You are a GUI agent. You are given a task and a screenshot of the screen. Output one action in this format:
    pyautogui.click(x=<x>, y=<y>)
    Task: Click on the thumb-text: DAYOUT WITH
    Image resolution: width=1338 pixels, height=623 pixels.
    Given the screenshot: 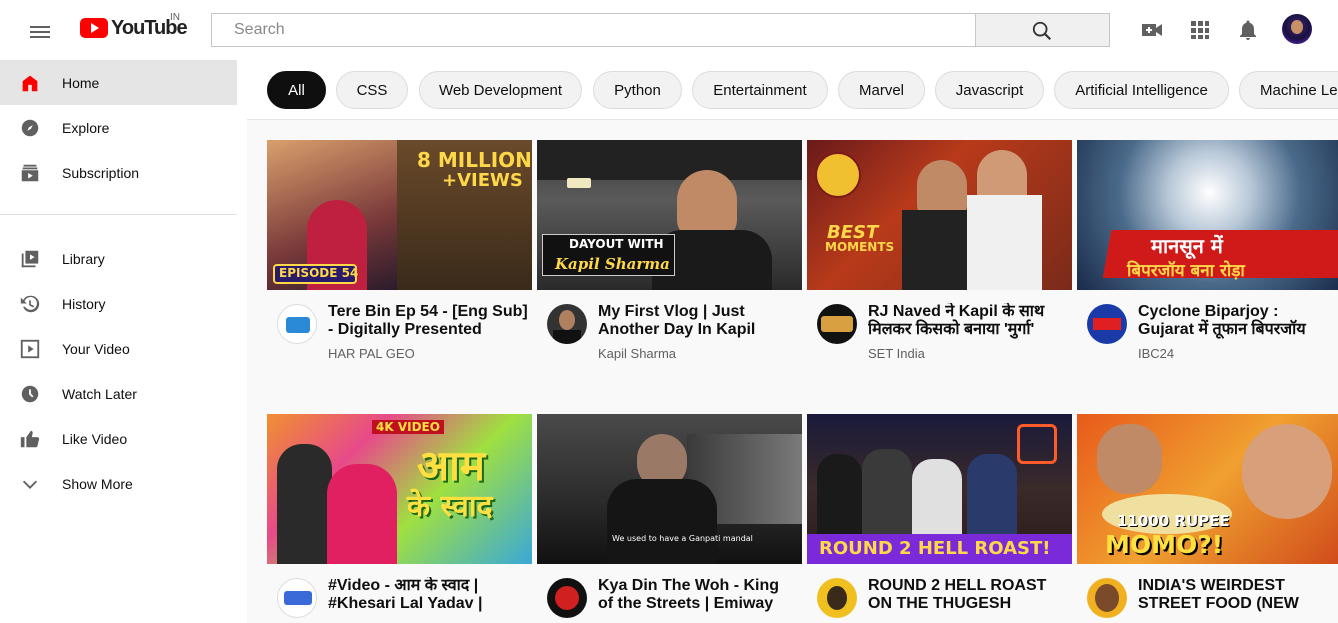 What is the action you would take?
    pyautogui.click(x=616, y=244)
    